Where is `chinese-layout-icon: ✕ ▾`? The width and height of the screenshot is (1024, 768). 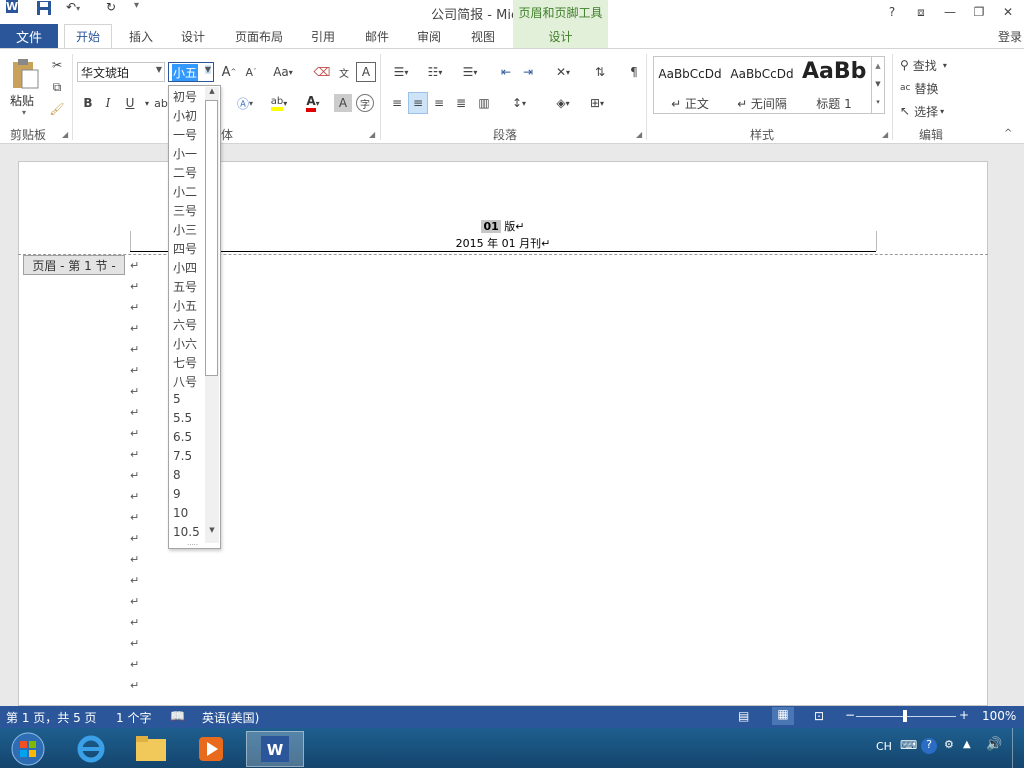 chinese-layout-icon: ✕ ▾ is located at coordinates (563, 72).